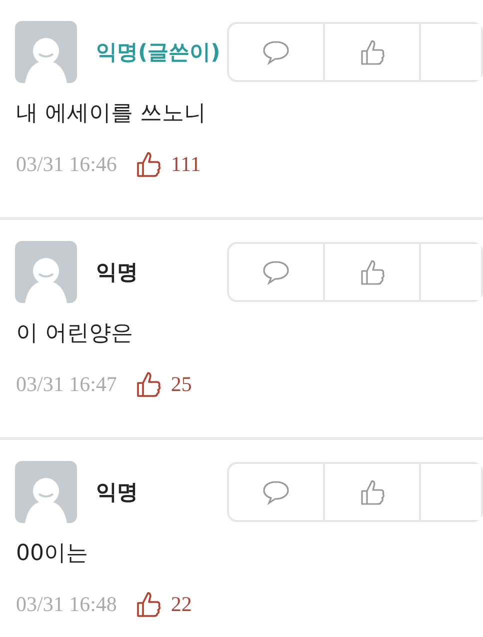 Image resolution: width=483 pixels, height=637 pixels. I want to click on comment-time: 03/31 16:48, so click(66, 604).